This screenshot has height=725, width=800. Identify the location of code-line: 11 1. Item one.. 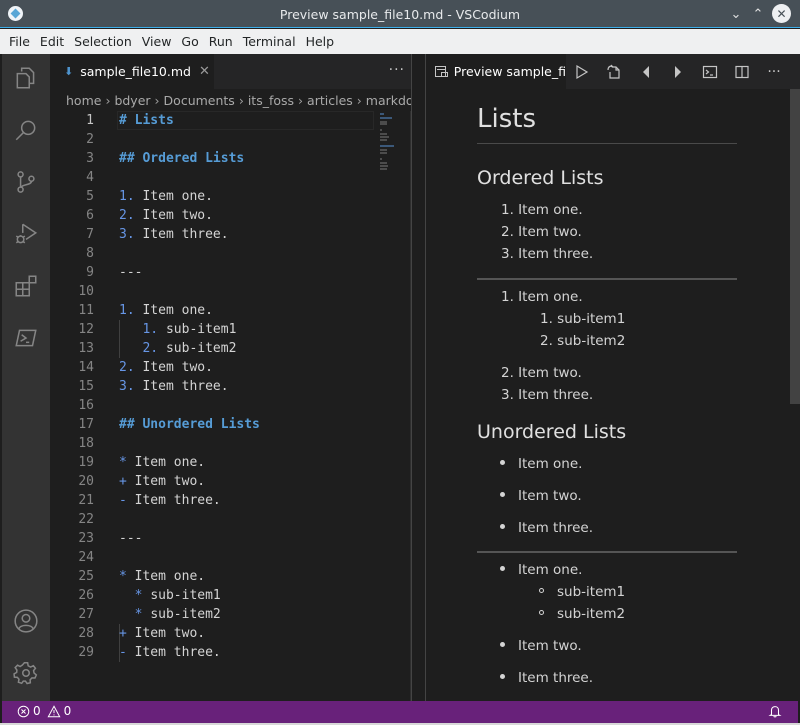
(230, 310).